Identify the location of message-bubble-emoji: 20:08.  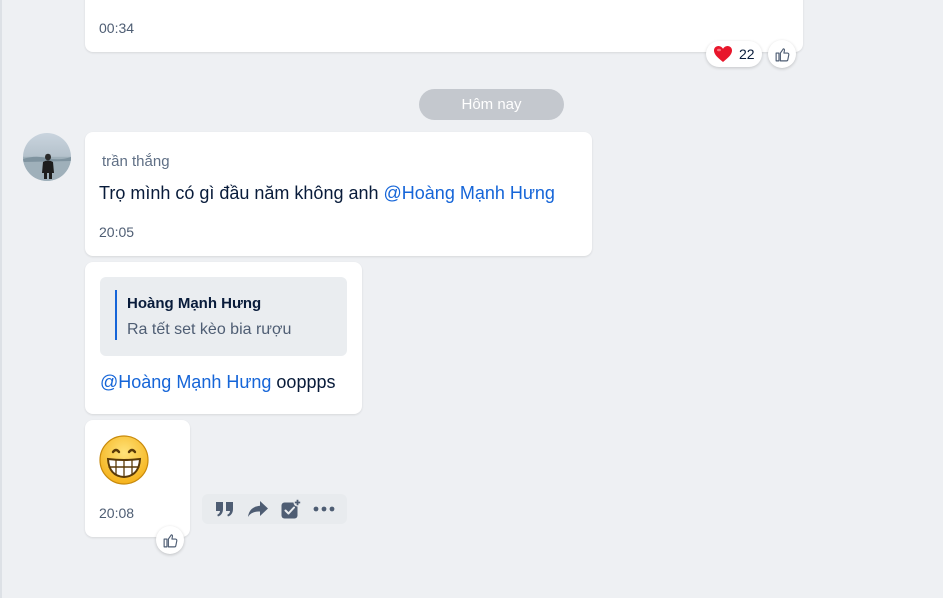
(137, 478).